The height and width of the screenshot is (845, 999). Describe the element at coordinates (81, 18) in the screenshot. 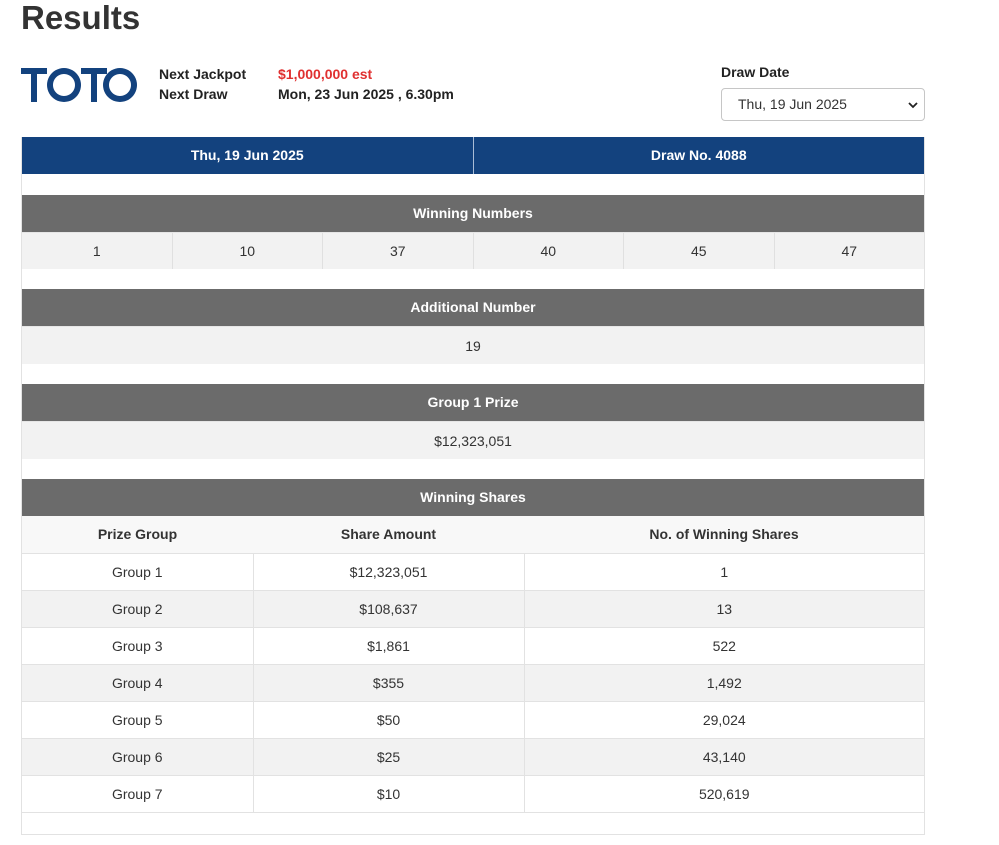

I see `page-title: Results` at that location.